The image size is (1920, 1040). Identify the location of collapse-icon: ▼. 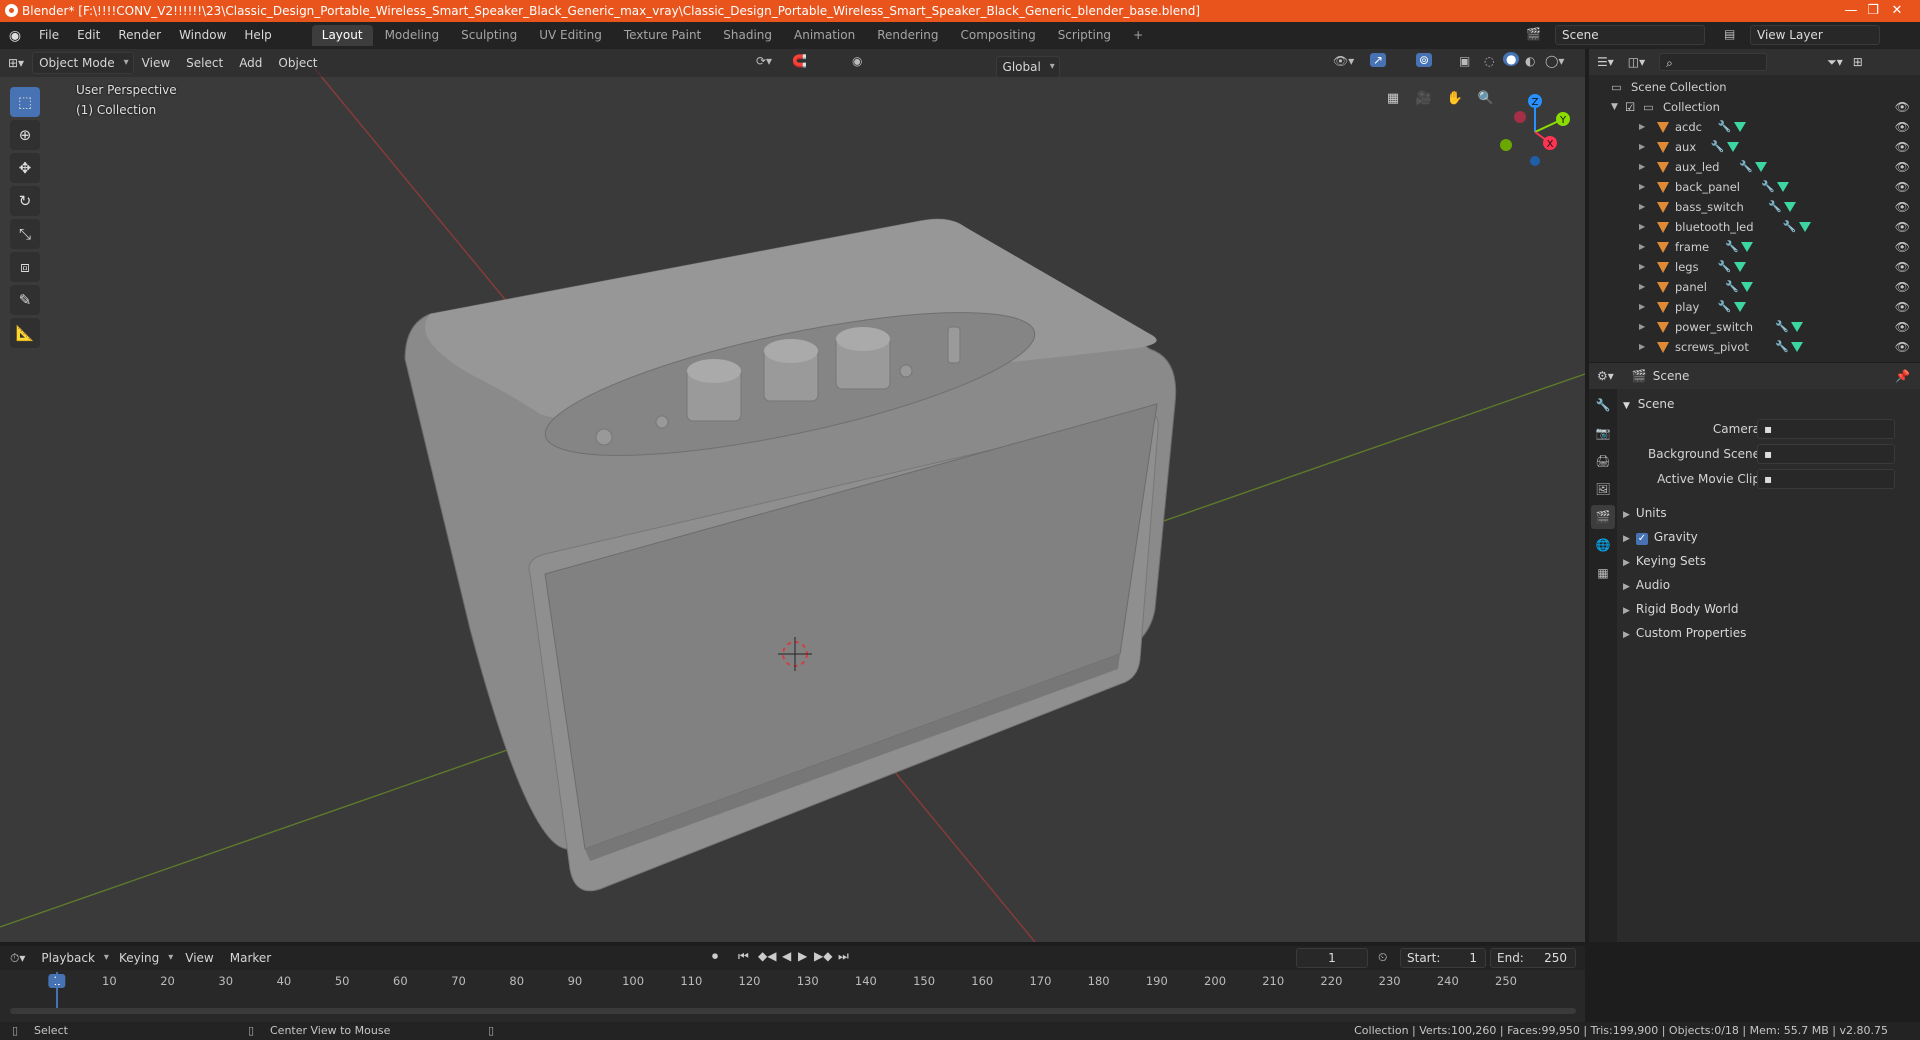
(1614, 107).